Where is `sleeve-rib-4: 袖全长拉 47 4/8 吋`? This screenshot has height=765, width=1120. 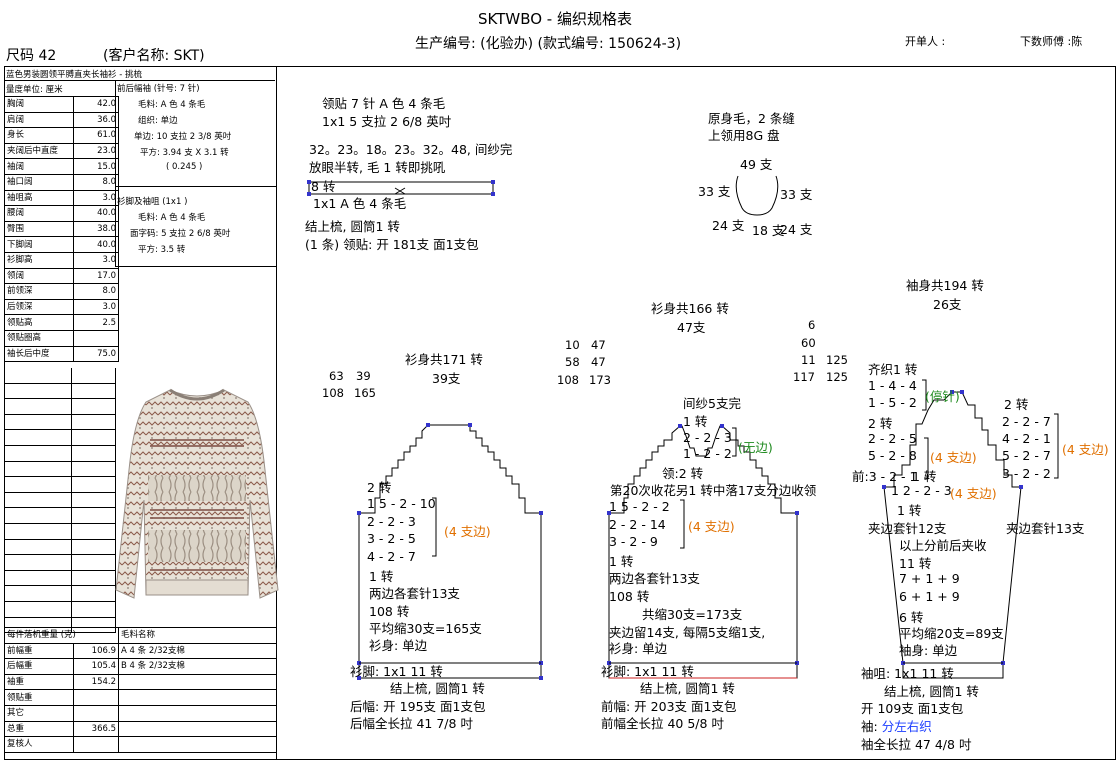 sleeve-rib-4: 袖全长拉 47 4/8 吋 is located at coordinates (916, 744).